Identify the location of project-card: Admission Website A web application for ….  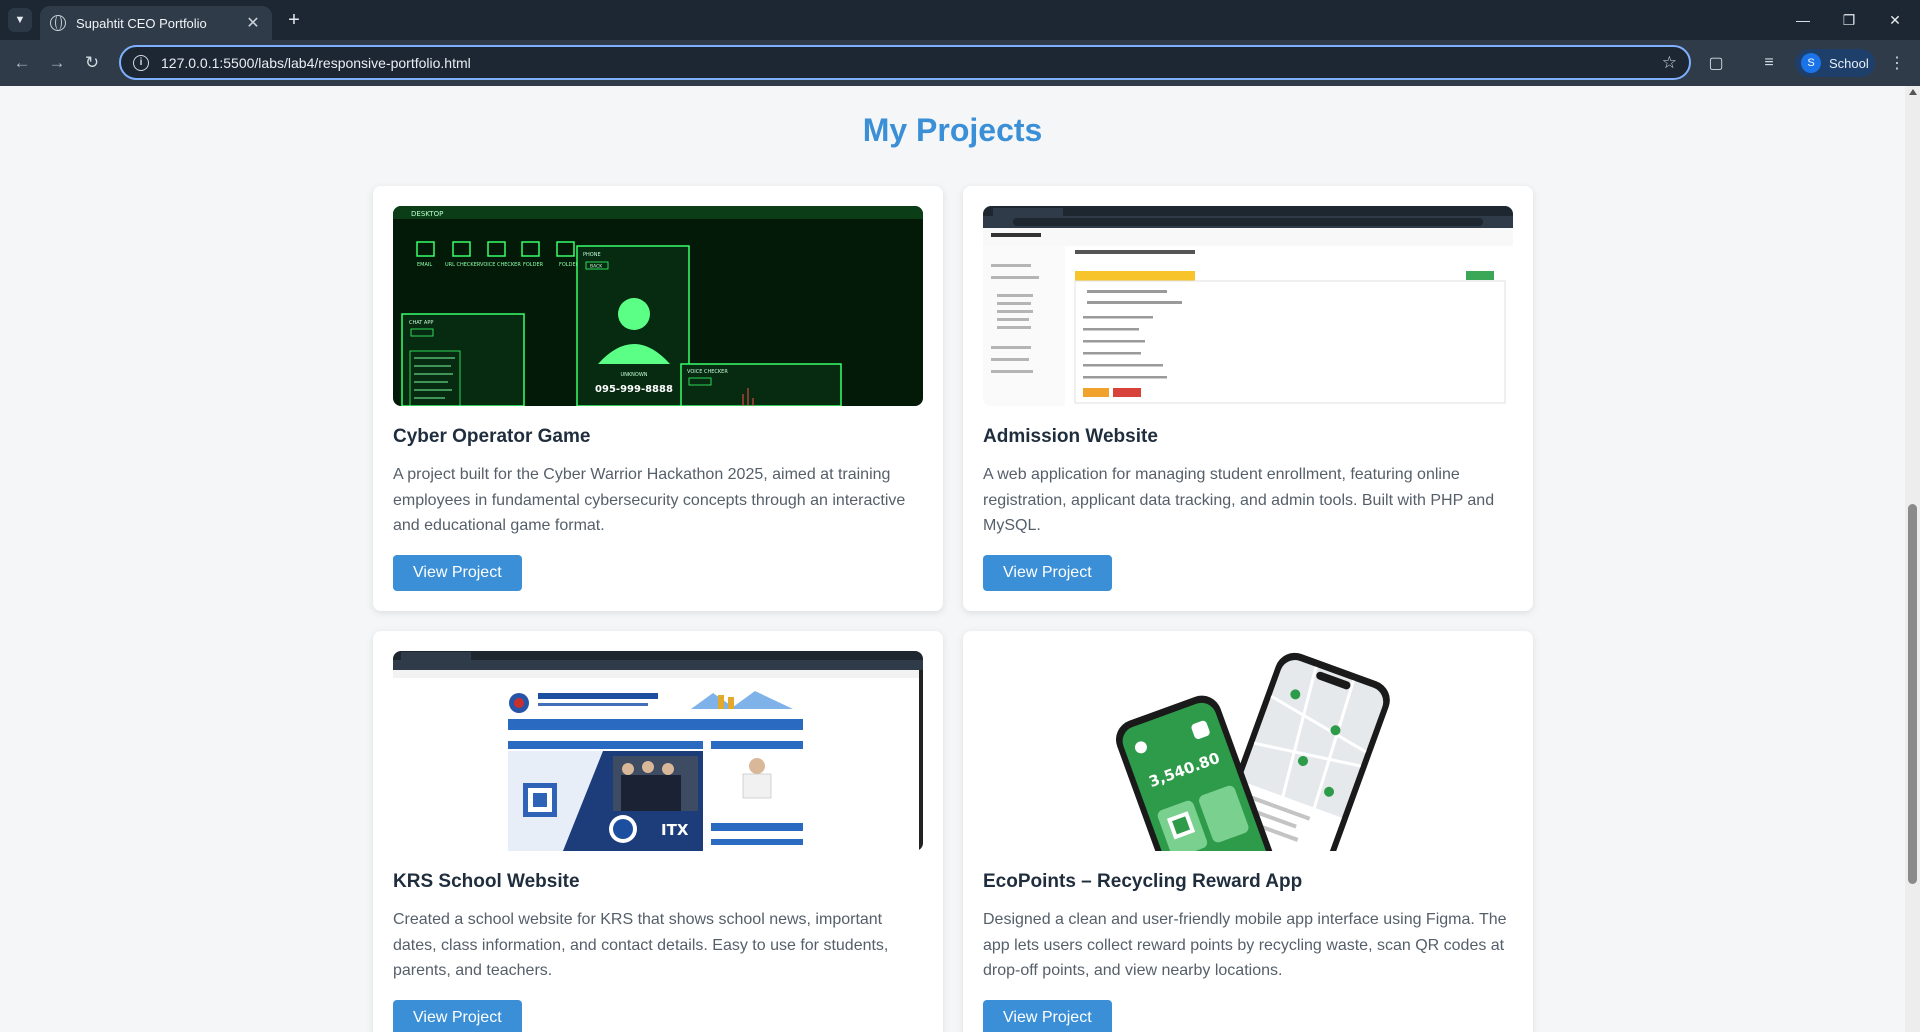
(1248, 398).